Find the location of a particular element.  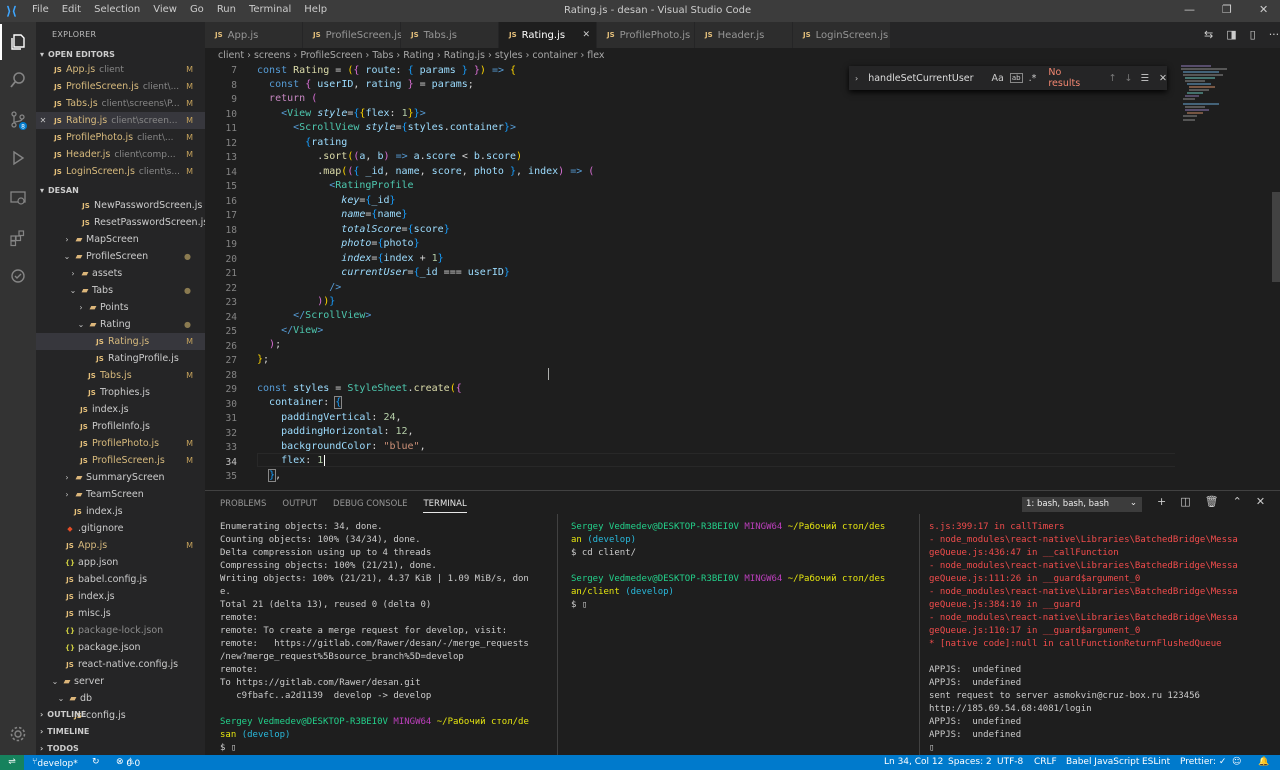

tab-loginscreen: JS LoginScreen.js is located at coordinates (842, 35).